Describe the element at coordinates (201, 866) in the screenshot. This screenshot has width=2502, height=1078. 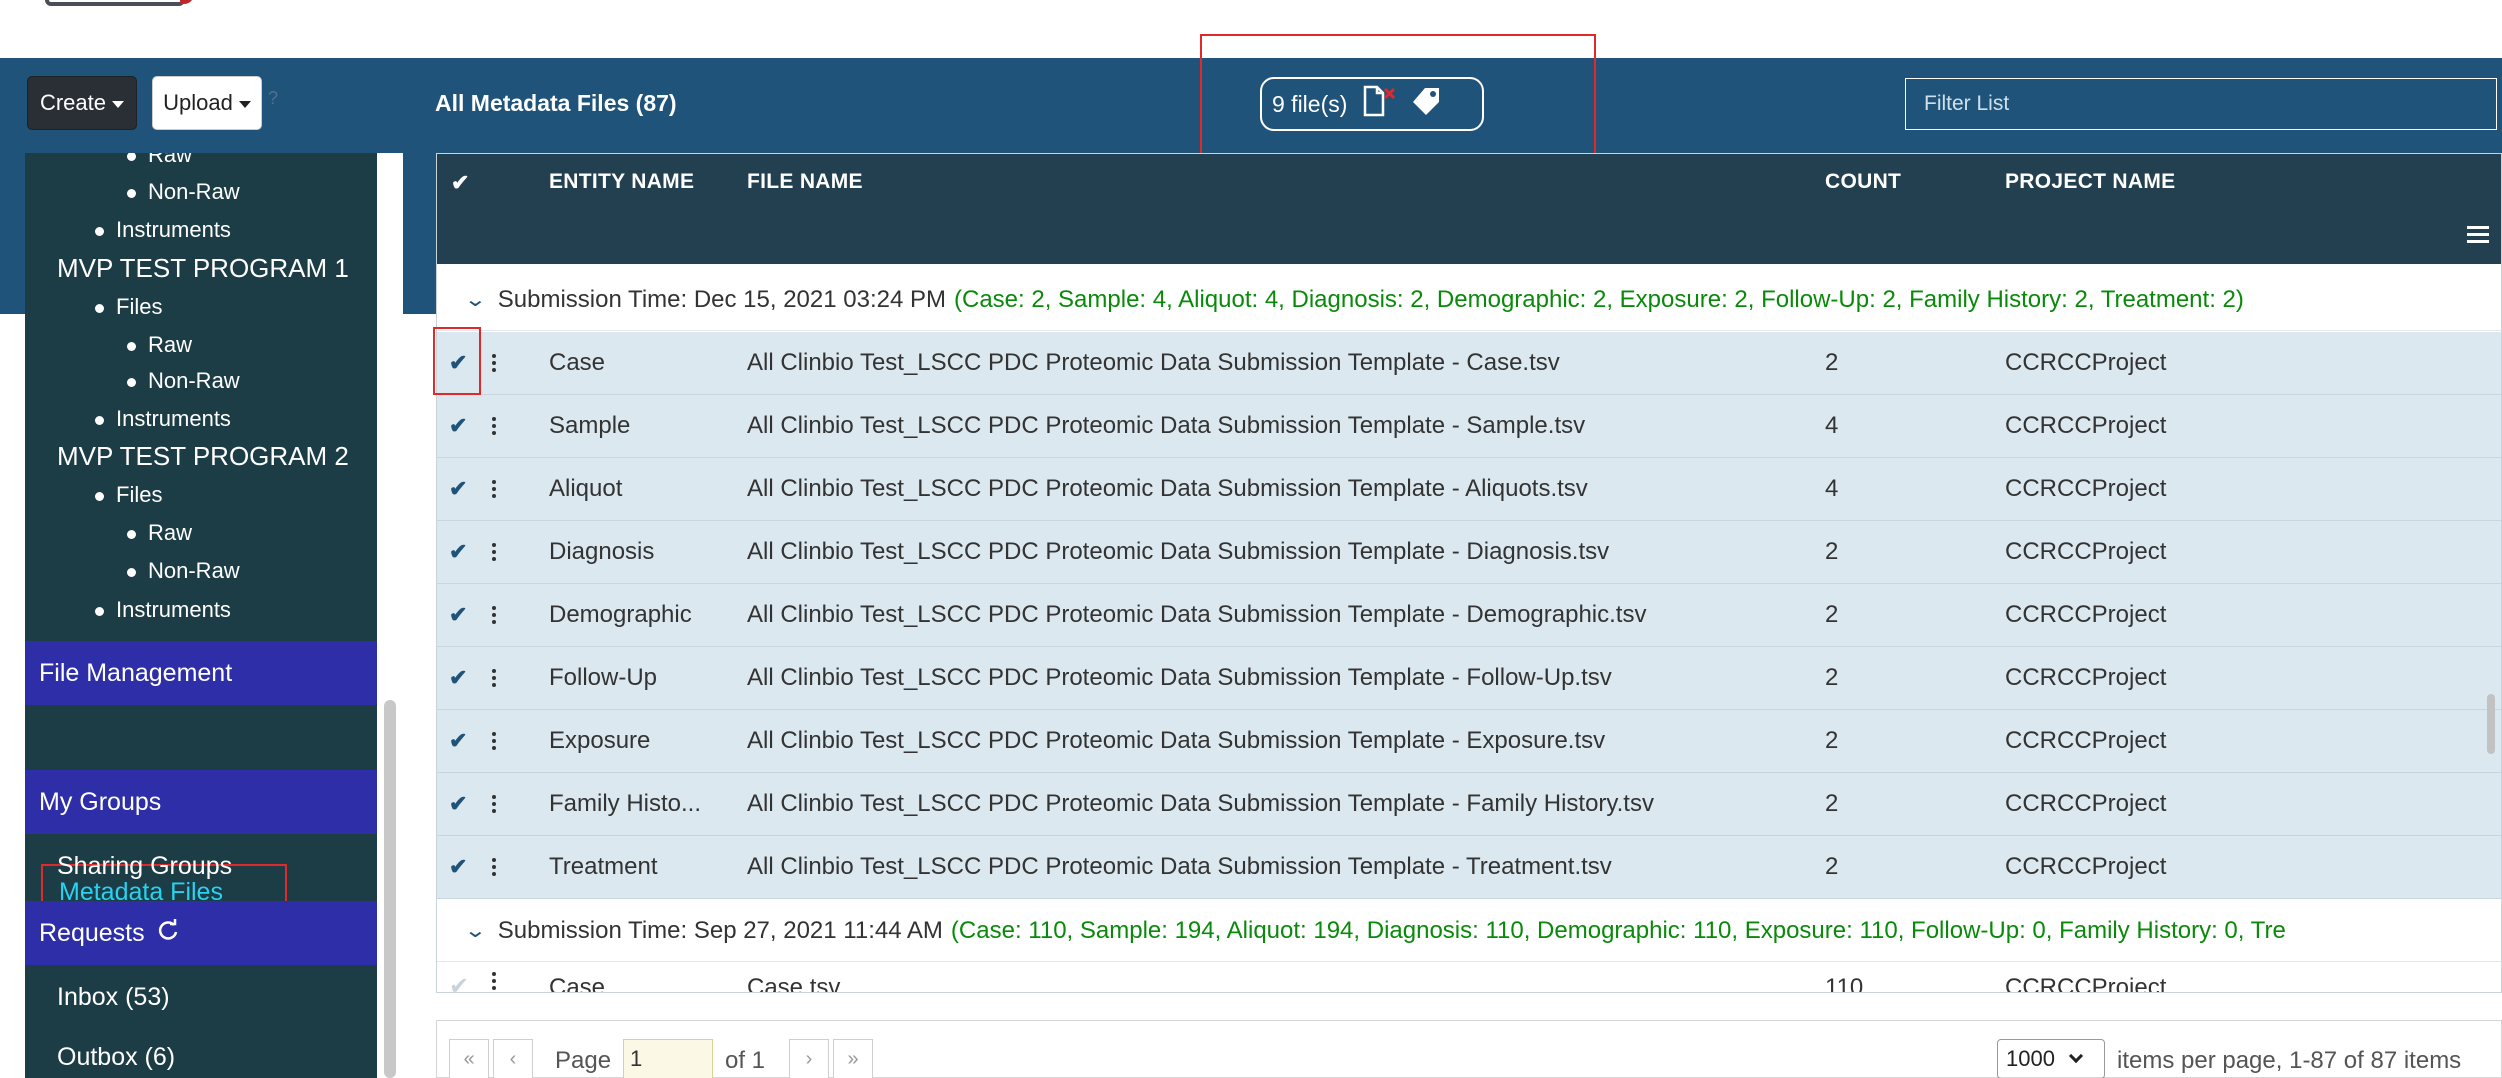
I see `sidebar-item-sharing-groups: Sharing Groups` at that location.